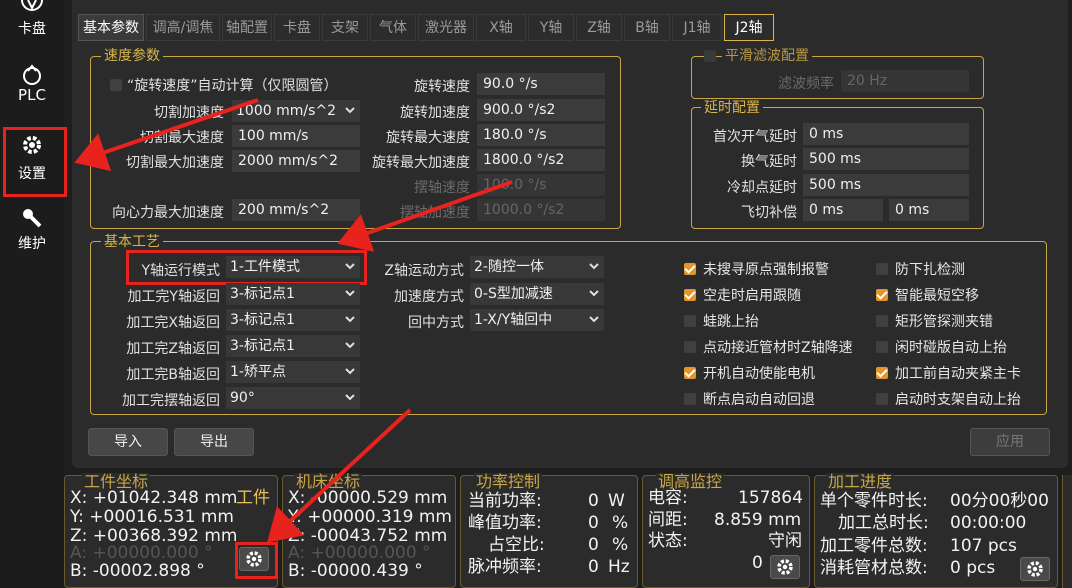 The width and height of the screenshot is (1072, 588). What do you see at coordinates (541, 84) in the screenshot?
I see `rot-speed-field: 90.0 °/s` at bounding box center [541, 84].